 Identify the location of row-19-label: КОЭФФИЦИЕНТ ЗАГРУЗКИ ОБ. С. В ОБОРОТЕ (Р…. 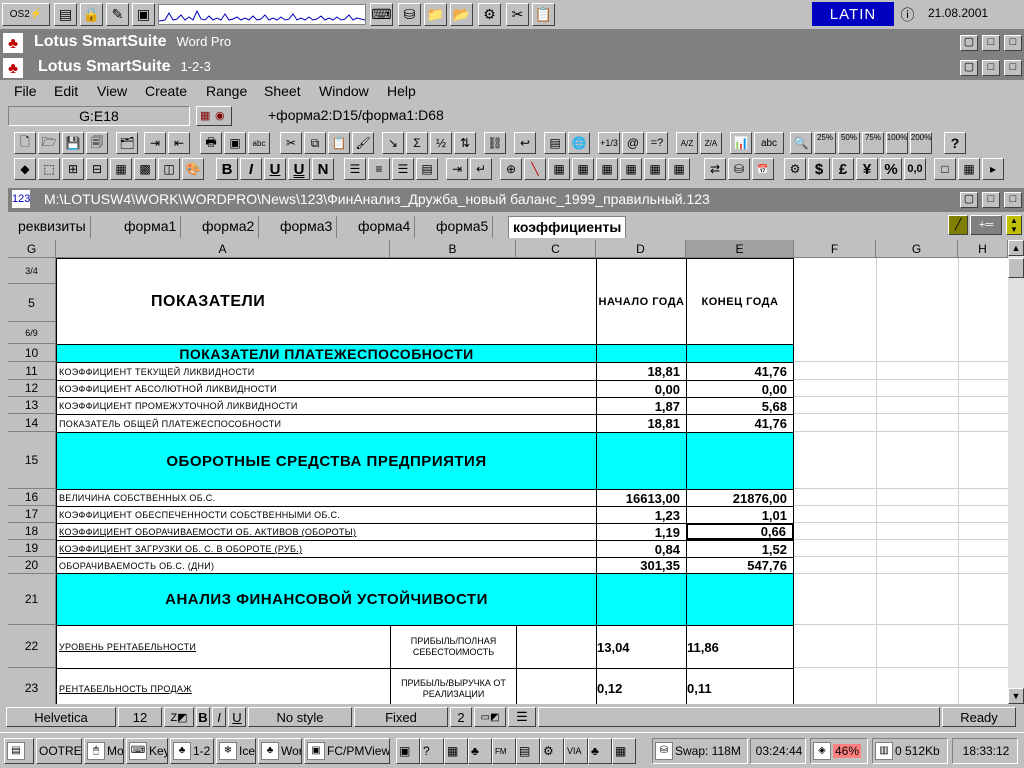
(326, 548).